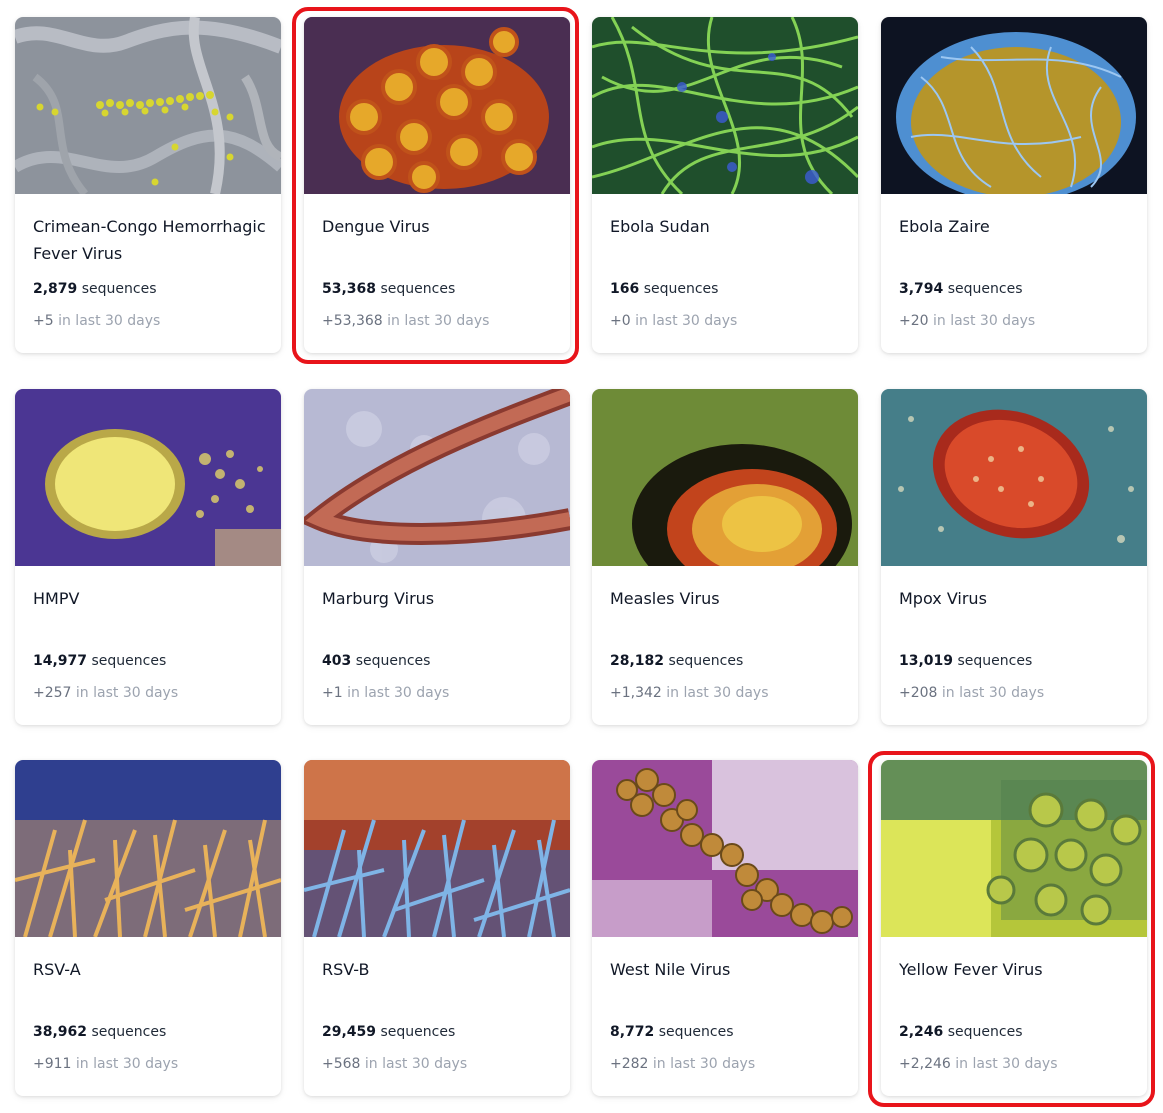 The height and width of the screenshot is (1113, 1163). Describe the element at coordinates (148, 477) in the screenshot. I see `hmpv-micrograph-image` at that location.